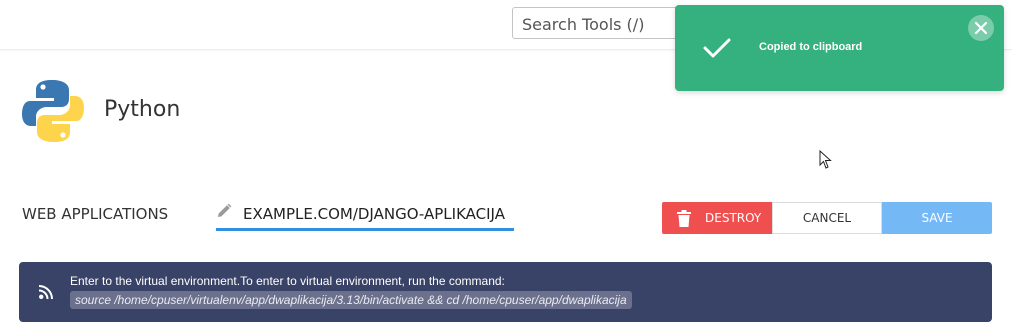 The width and height of the screenshot is (1012, 328). What do you see at coordinates (684, 218) in the screenshot?
I see `trash-icon` at bounding box center [684, 218].